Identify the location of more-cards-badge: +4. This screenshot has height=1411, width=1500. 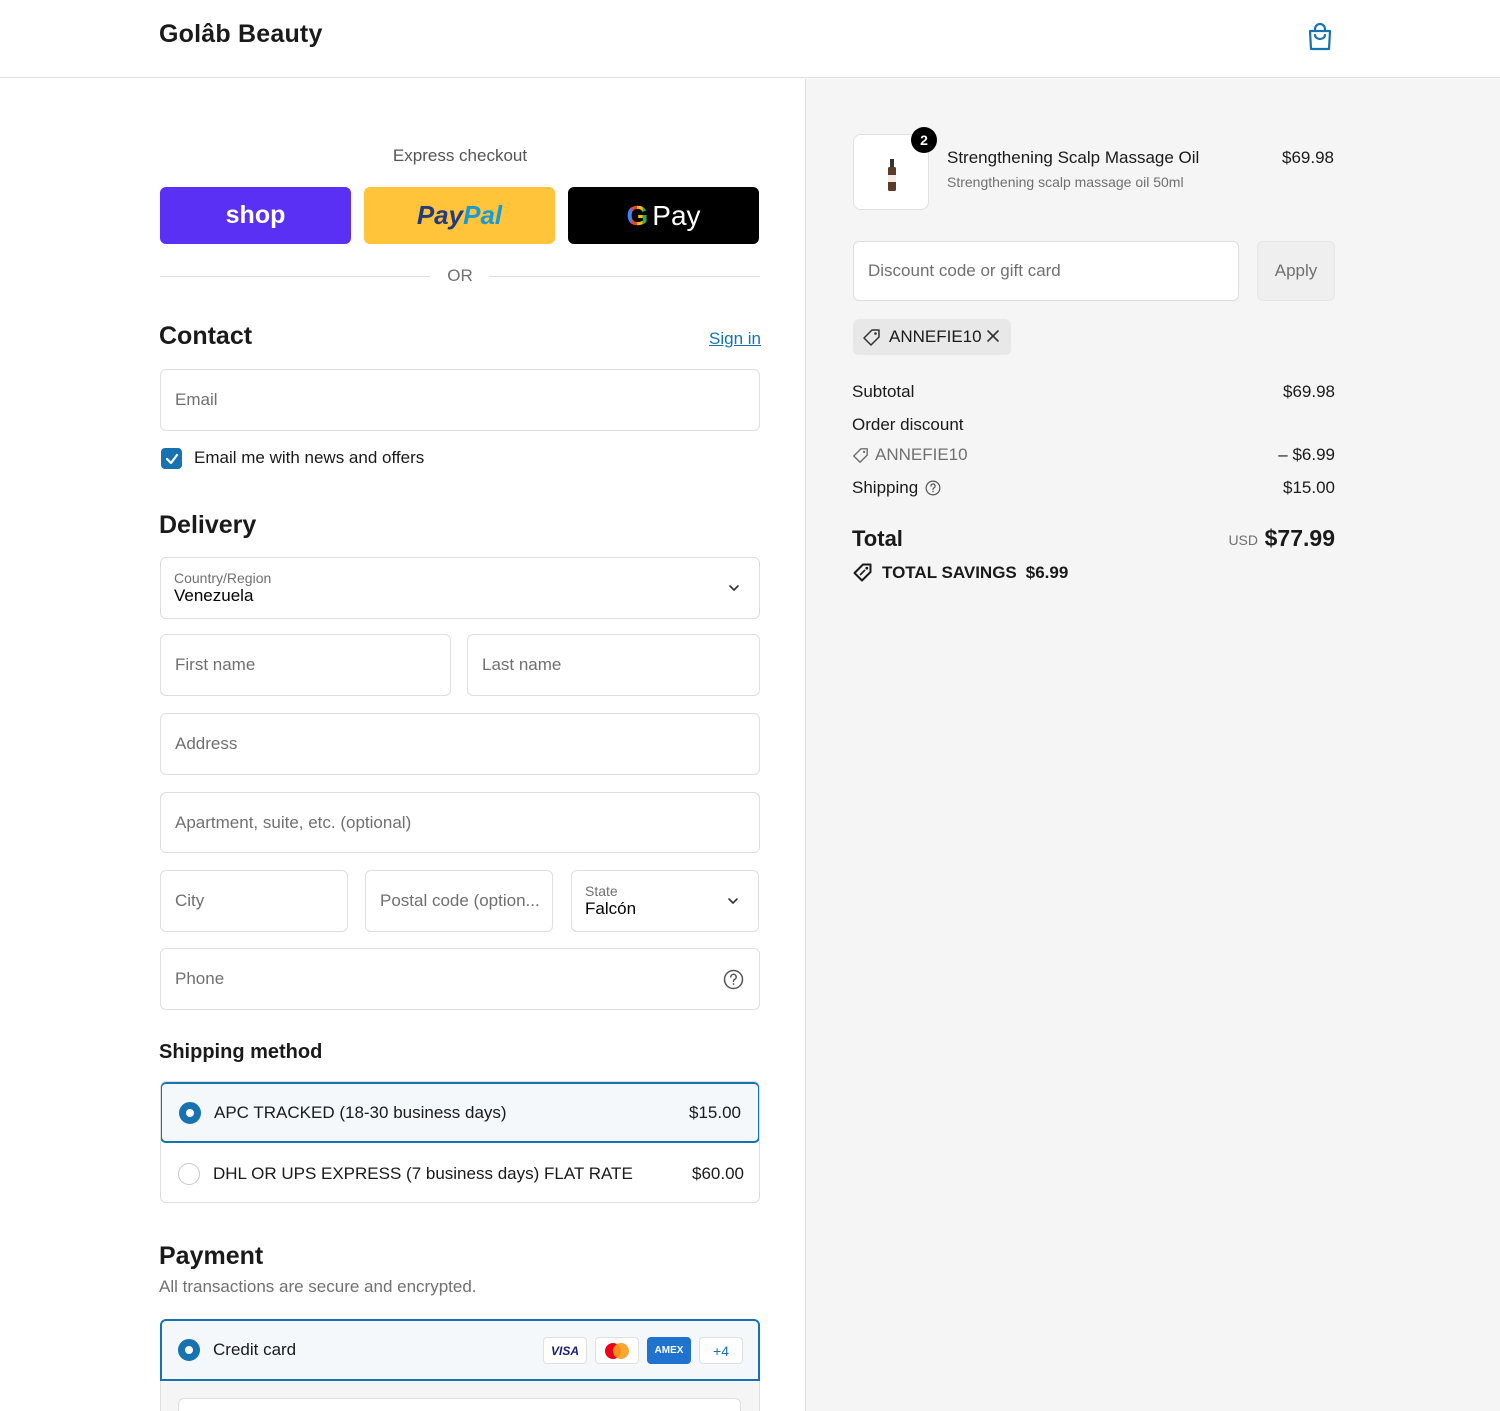
(721, 1350).